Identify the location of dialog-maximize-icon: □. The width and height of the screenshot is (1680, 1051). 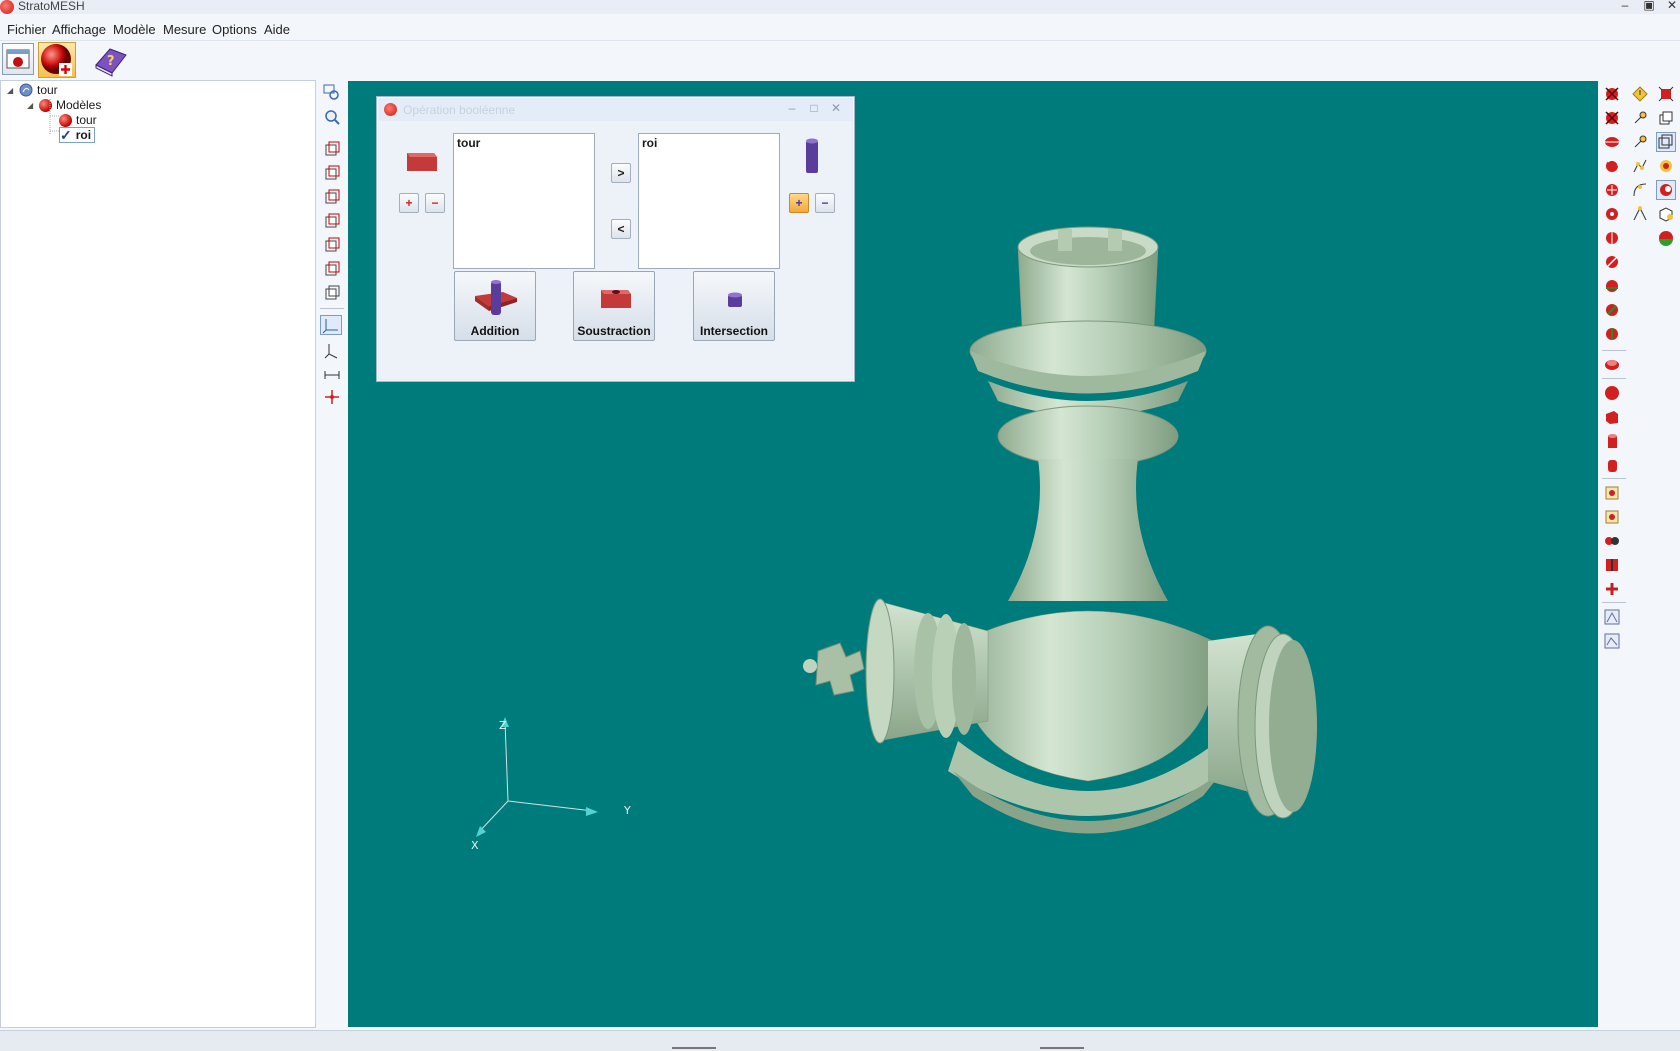
(814, 108).